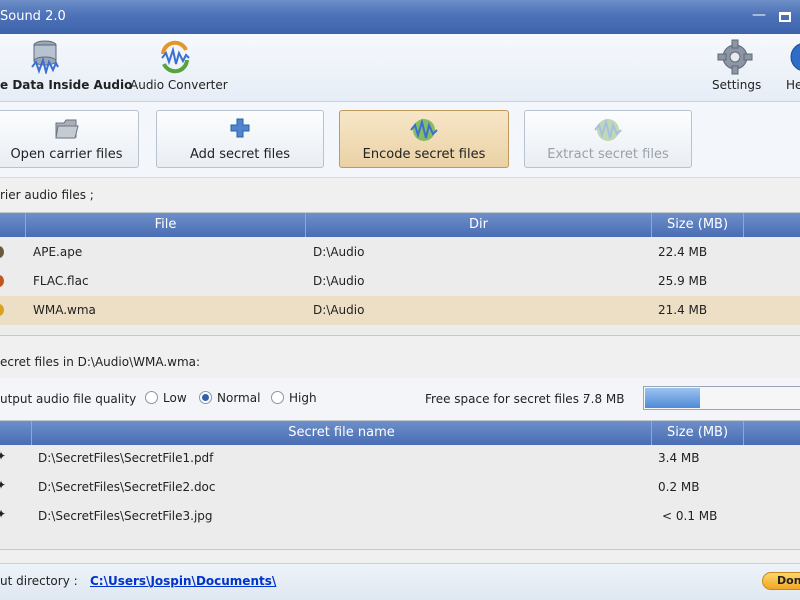  What do you see at coordinates (400, 17) in the screenshot?
I see `title-bar: Sound 2.0 —` at bounding box center [400, 17].